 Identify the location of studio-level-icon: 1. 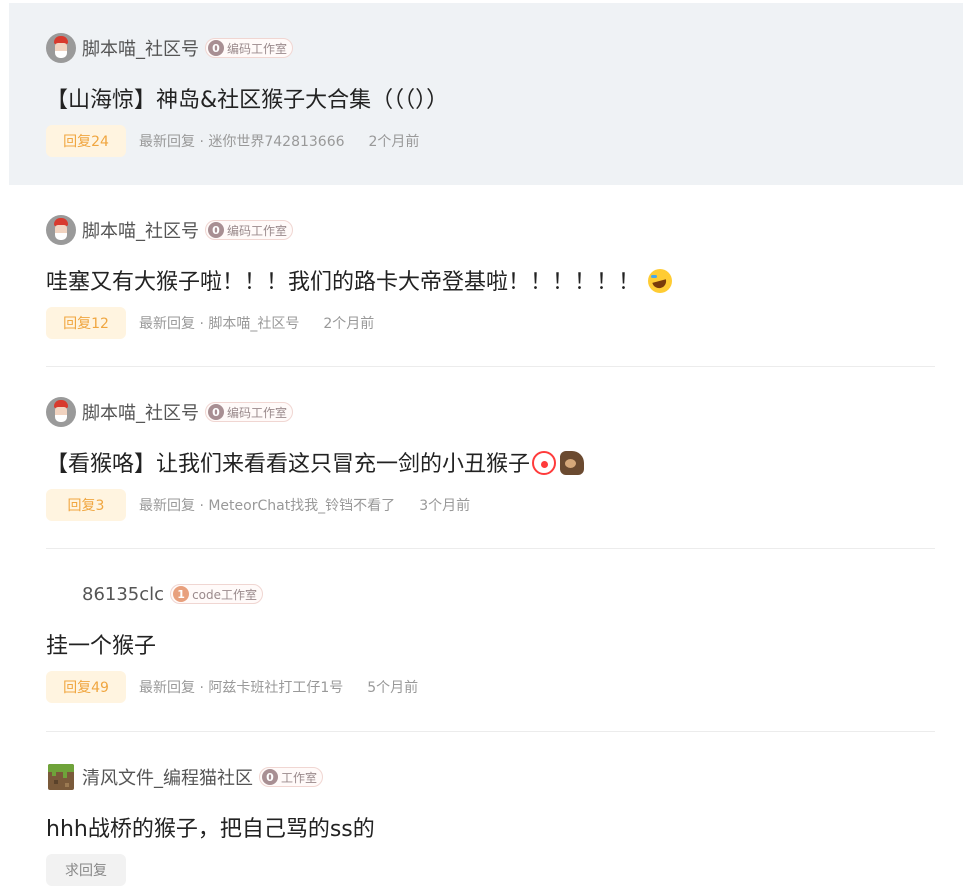
(181, 594).